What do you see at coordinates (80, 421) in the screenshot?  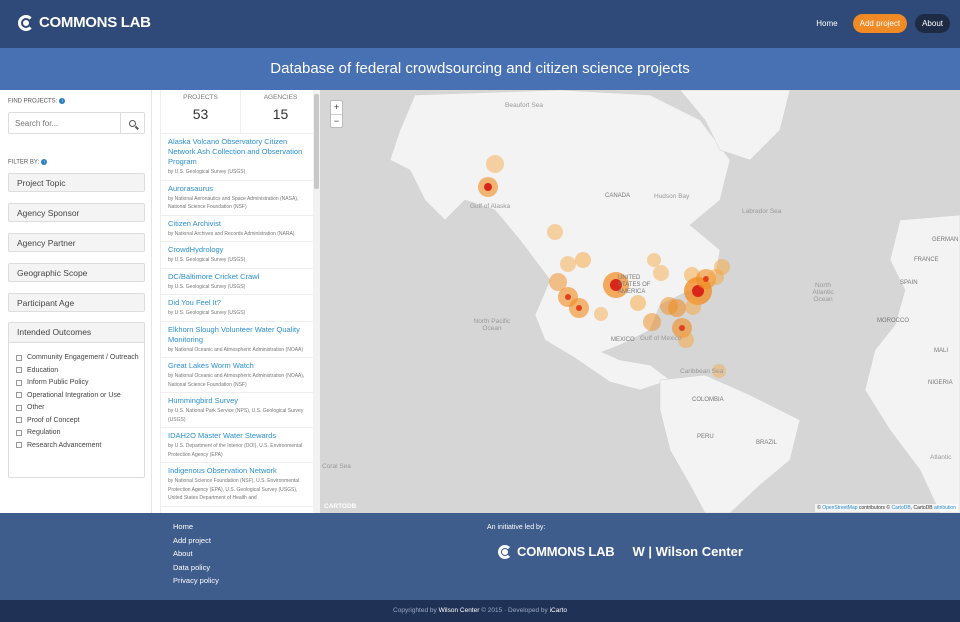 I see `outcome-option: Proof of Concept` at bounding box center [80, 421].